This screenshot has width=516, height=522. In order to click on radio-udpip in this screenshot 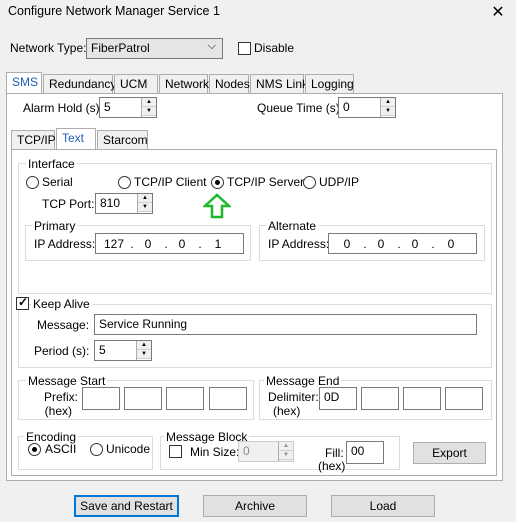, I will do `click(309, 182)`.